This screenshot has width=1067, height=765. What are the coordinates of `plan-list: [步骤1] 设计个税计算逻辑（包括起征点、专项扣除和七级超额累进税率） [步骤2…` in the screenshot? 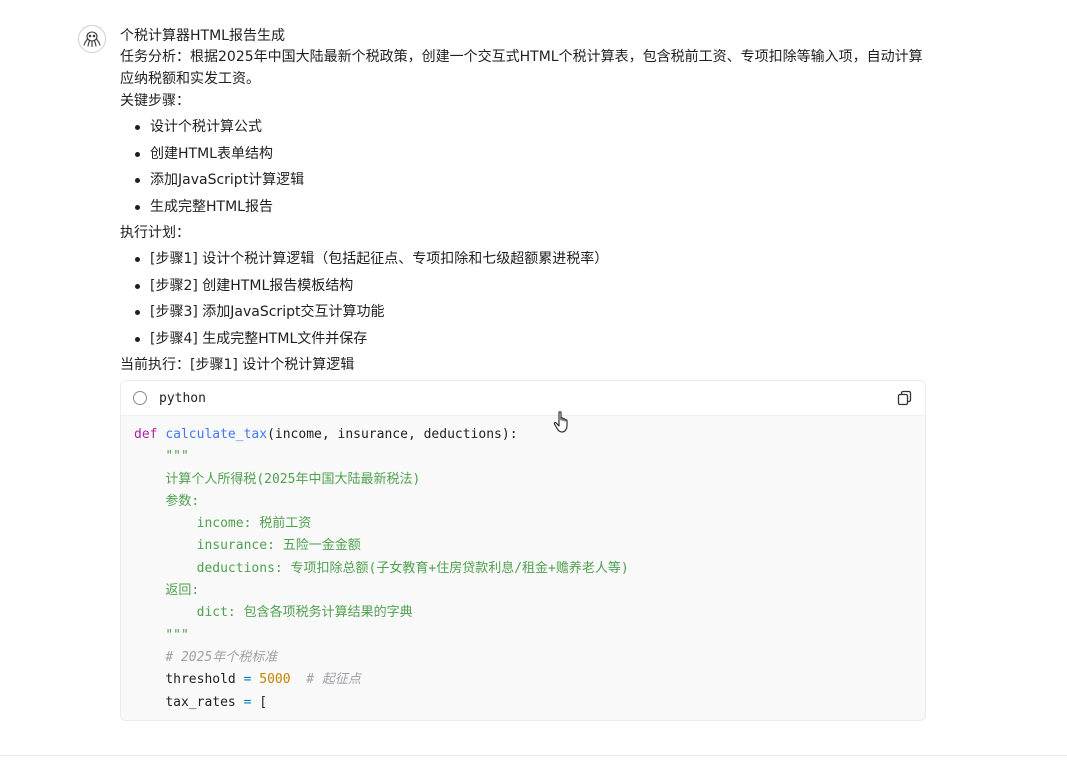 It's located at (525, 299).